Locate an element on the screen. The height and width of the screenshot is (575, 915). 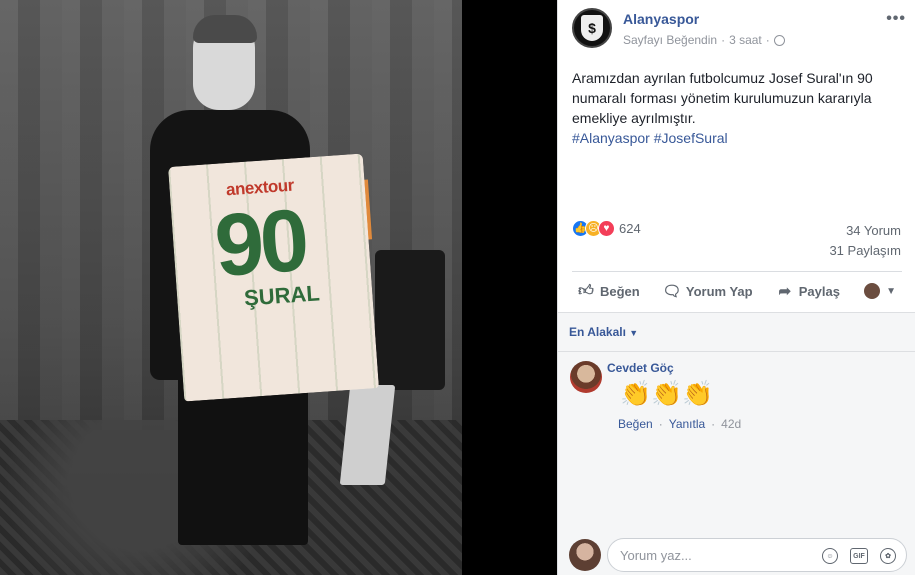
more-options-icon: ••• is located at coordinates (896, 19).